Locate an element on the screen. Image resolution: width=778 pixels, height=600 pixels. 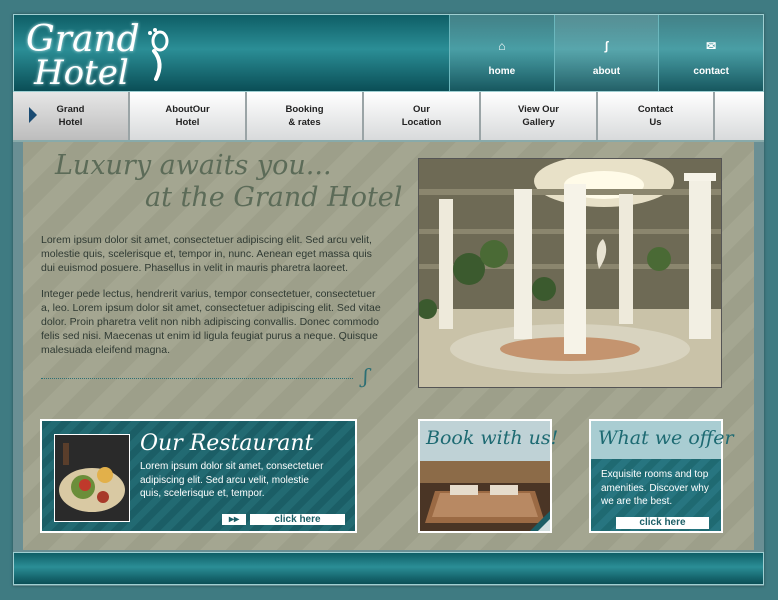
hotel-logo: Grand Hotel is located at coordinates (99, 56).